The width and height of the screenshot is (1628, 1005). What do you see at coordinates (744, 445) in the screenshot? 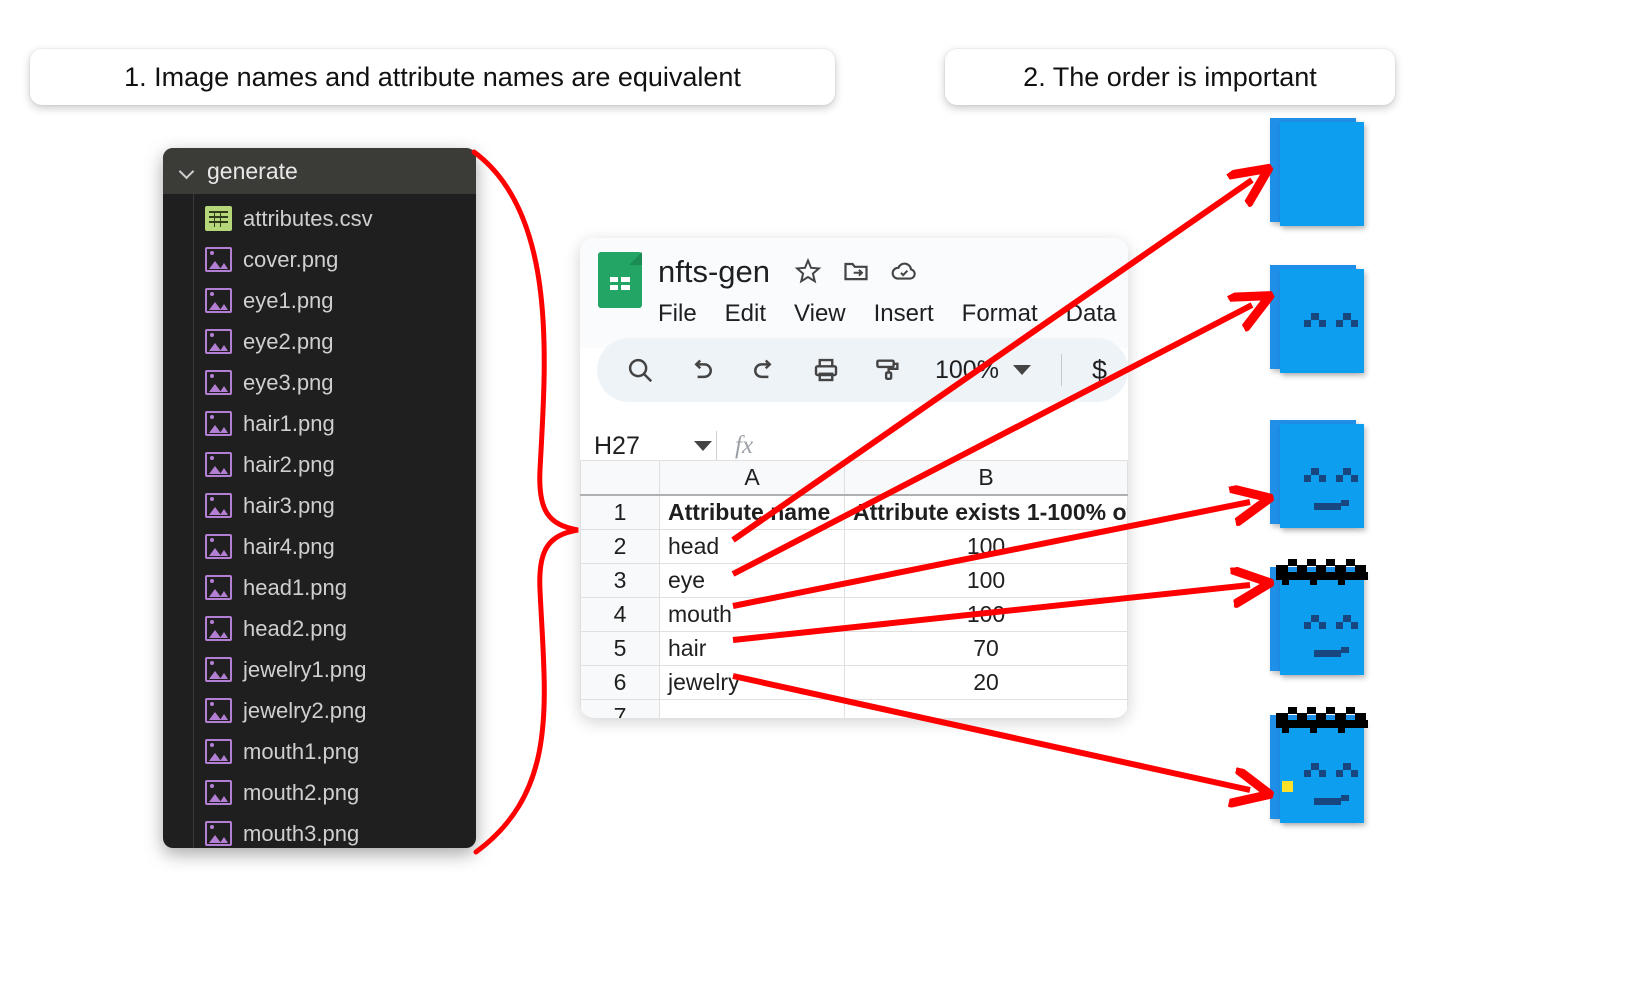
I see `formula-fx-icon: fx` at bounding box center [744, 445].